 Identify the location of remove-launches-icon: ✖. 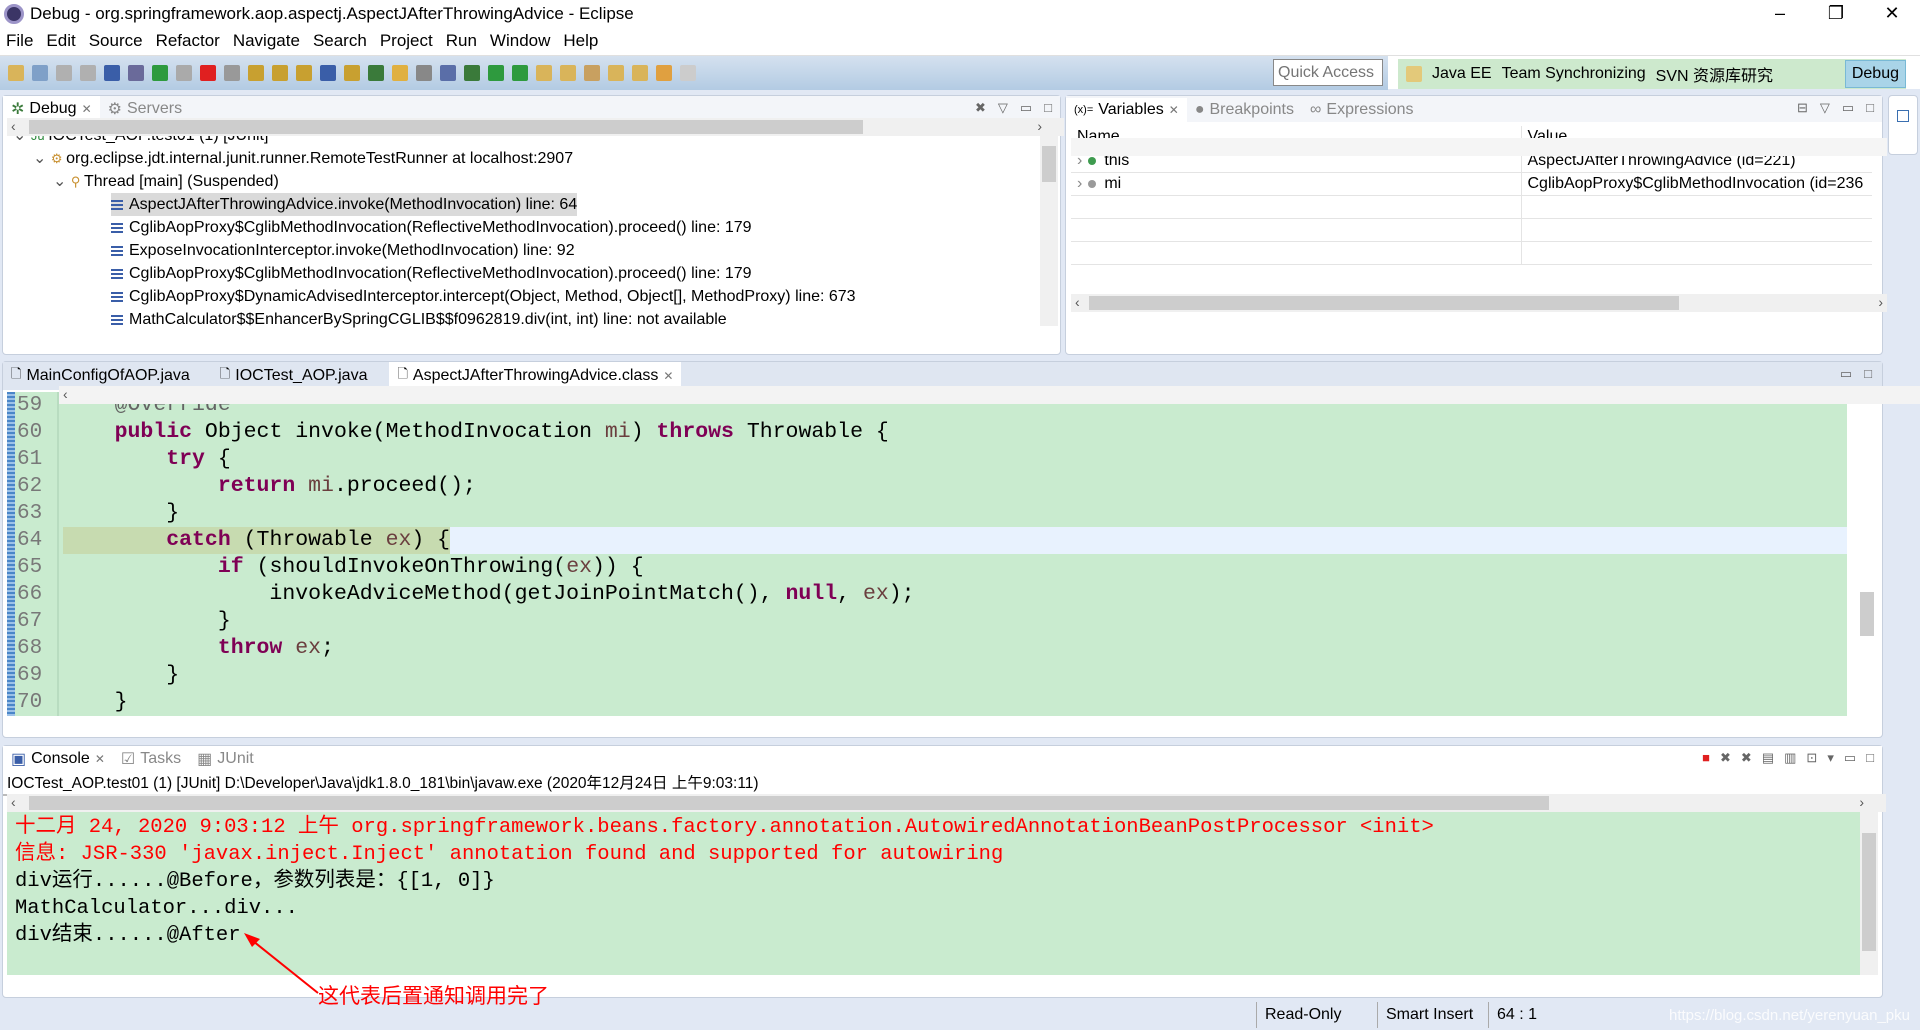
(980, 108).